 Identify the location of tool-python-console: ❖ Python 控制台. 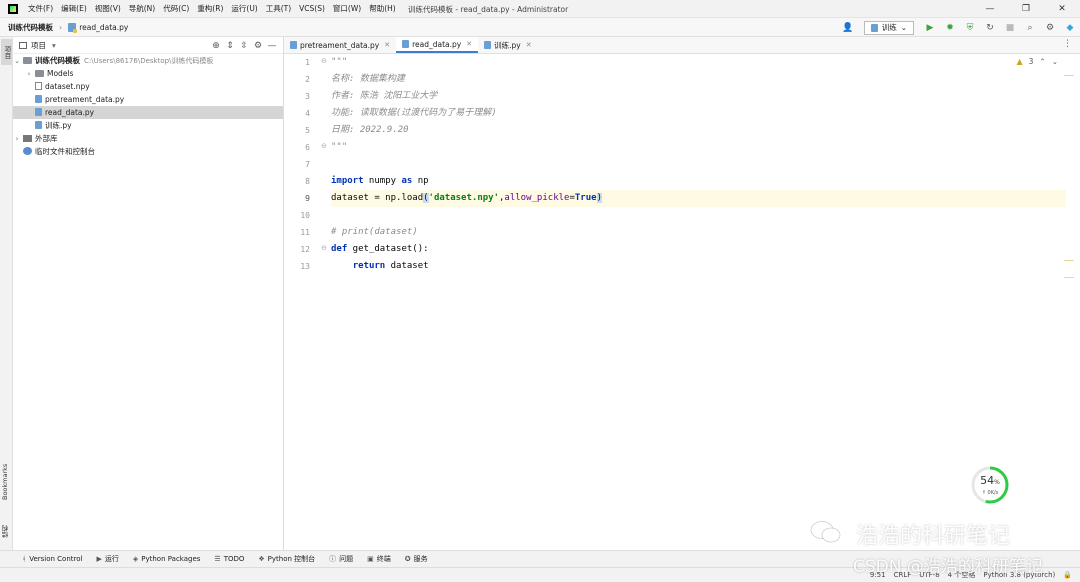
(286, 559).